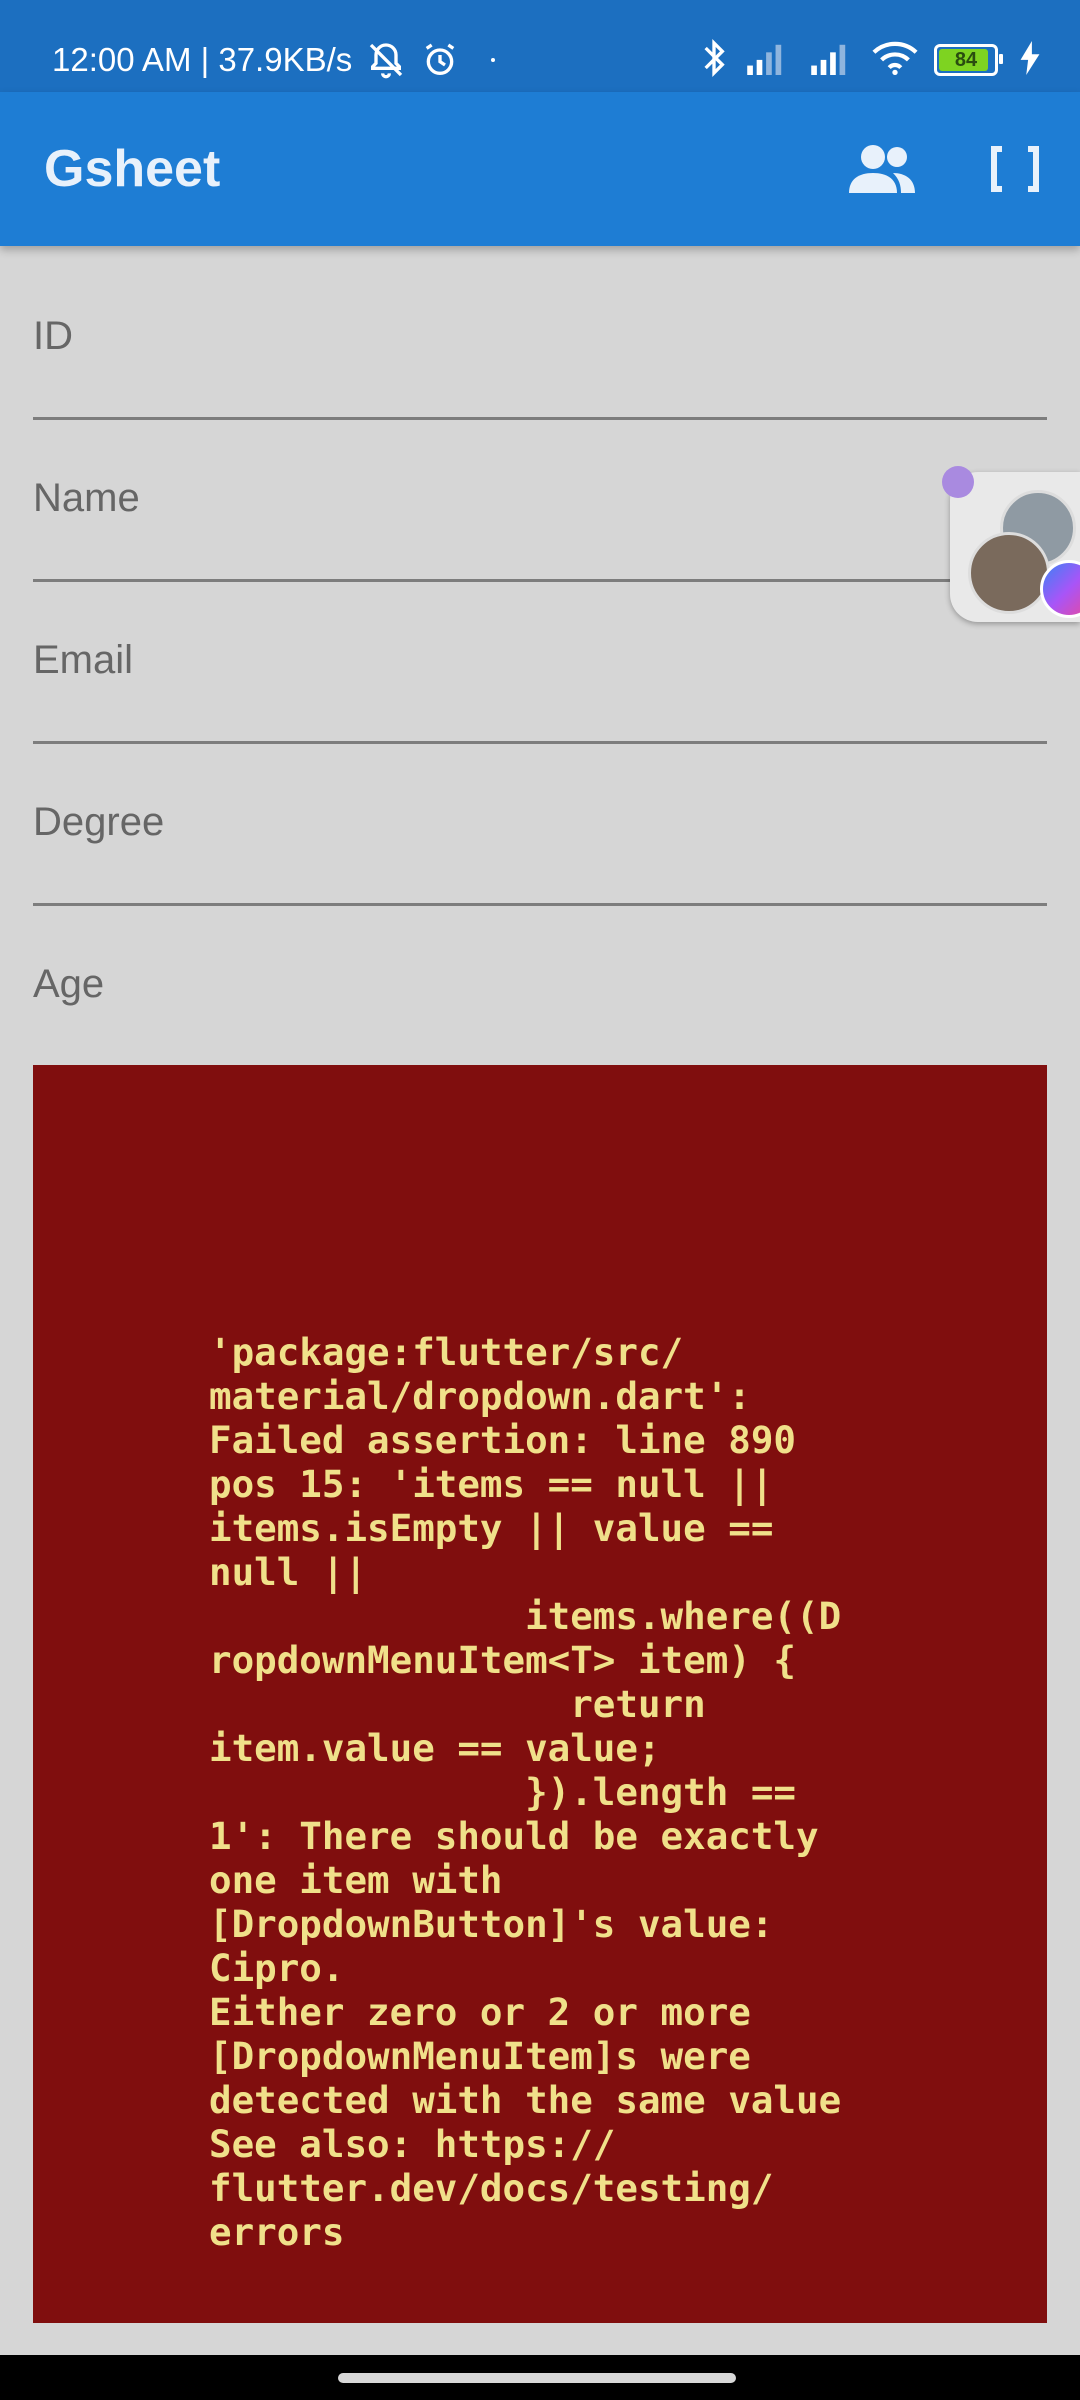 Image resolution: width=1080 pixels, height=2400 pixels. What do you see at coordinates (540, 984) in the screenshot?
I see `age-field: Age` at bounding box center [540, 984].